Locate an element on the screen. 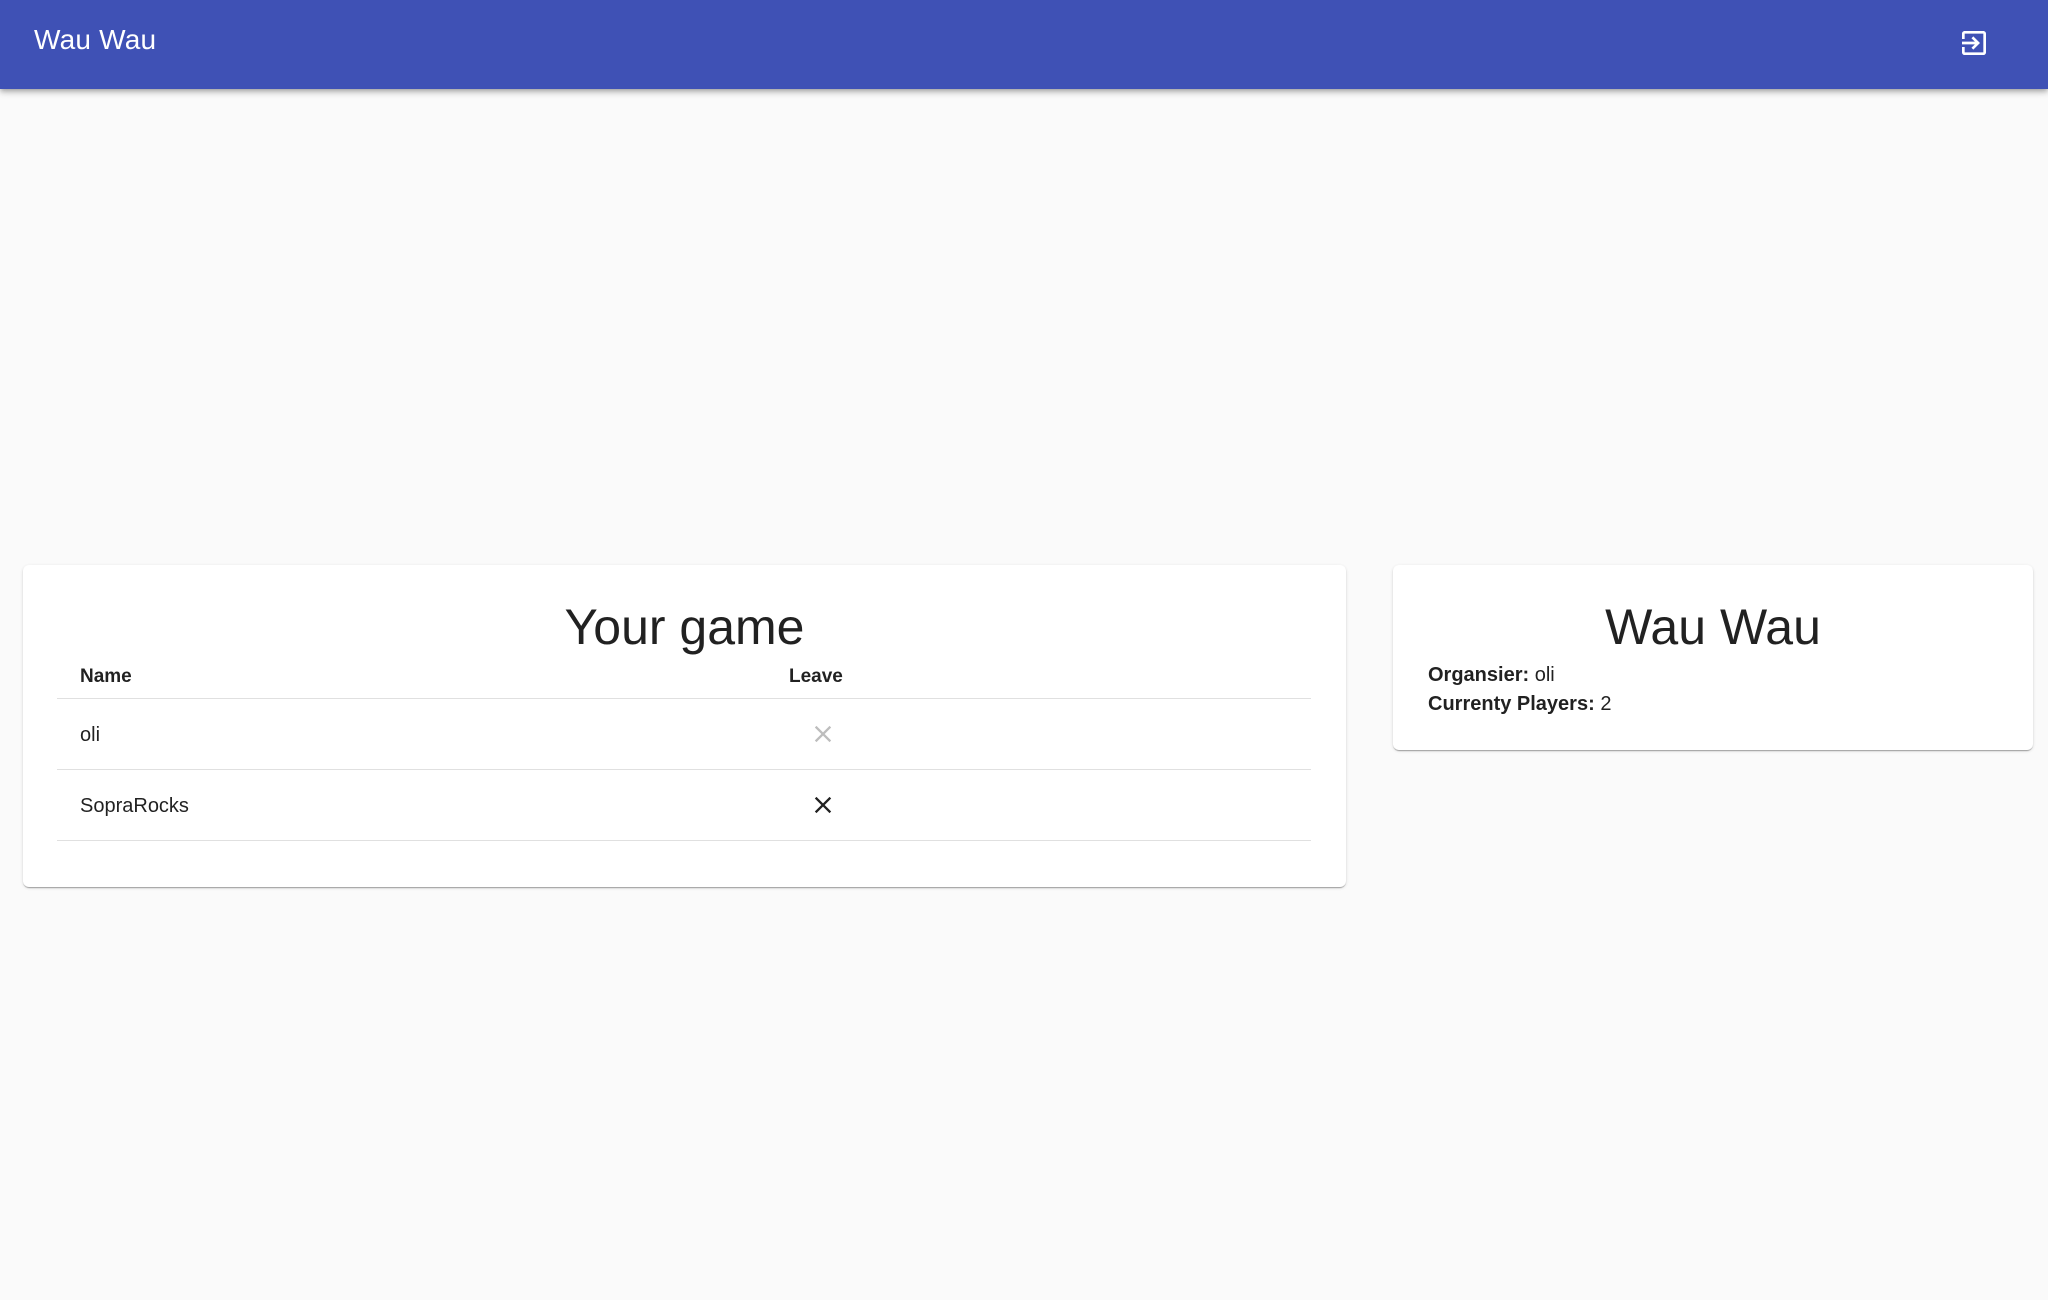 The image size is (2048, 1300). exit-to-app-icon is located at coordinates (1974, 43).